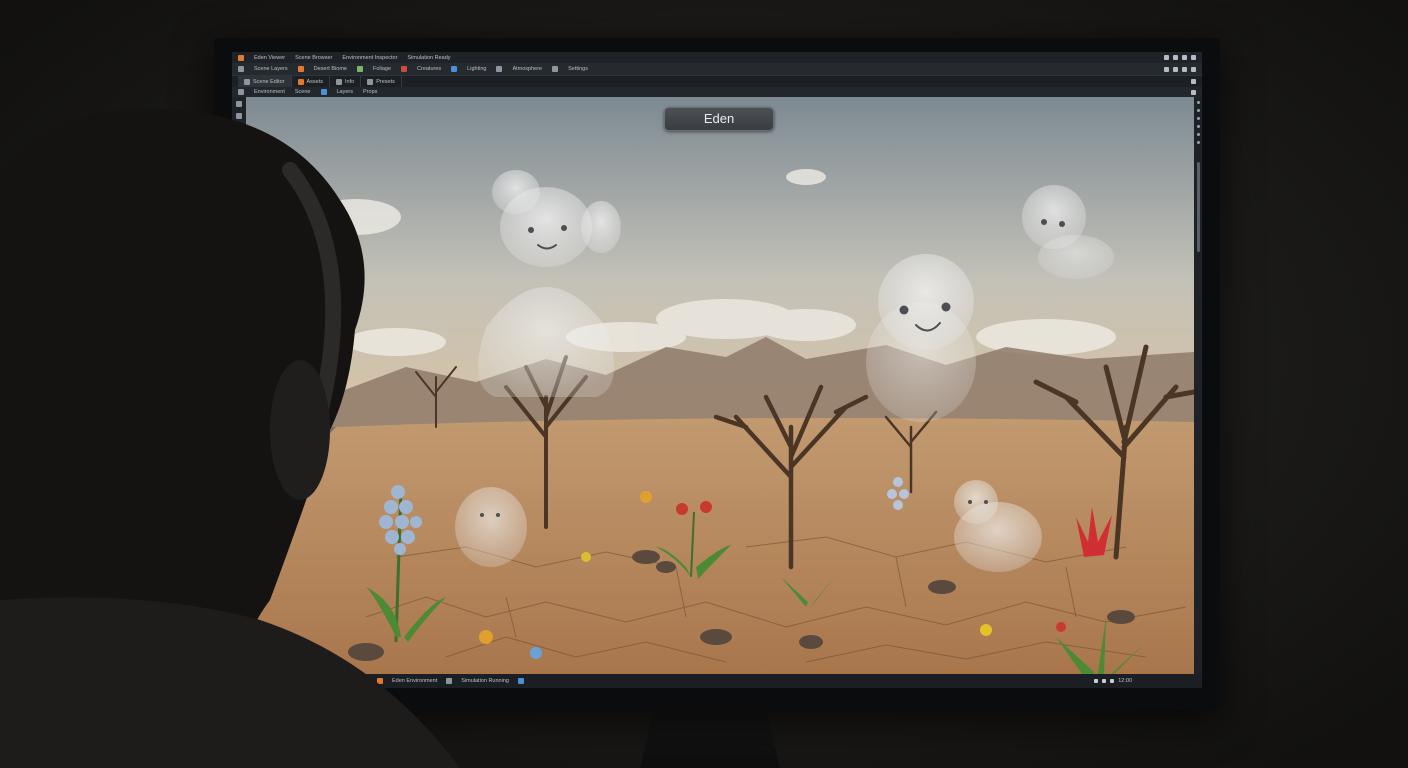 This screenshot has height=768, width=1408. Describe the element at coordinates (345, 92) in the screenshot. I see `breadcrumb-item: Layers` at that location.